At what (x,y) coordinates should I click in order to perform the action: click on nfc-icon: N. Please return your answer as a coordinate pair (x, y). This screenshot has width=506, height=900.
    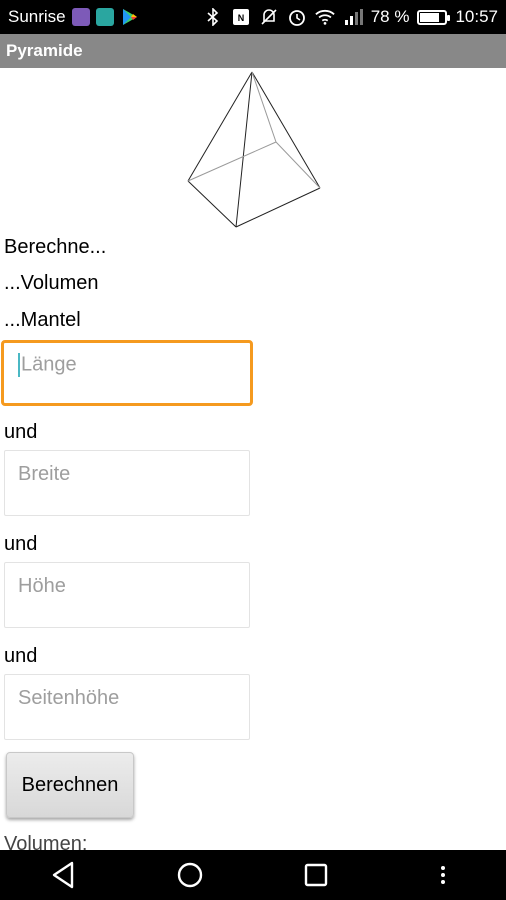
    Looking at the image, I should click on (241, 17).